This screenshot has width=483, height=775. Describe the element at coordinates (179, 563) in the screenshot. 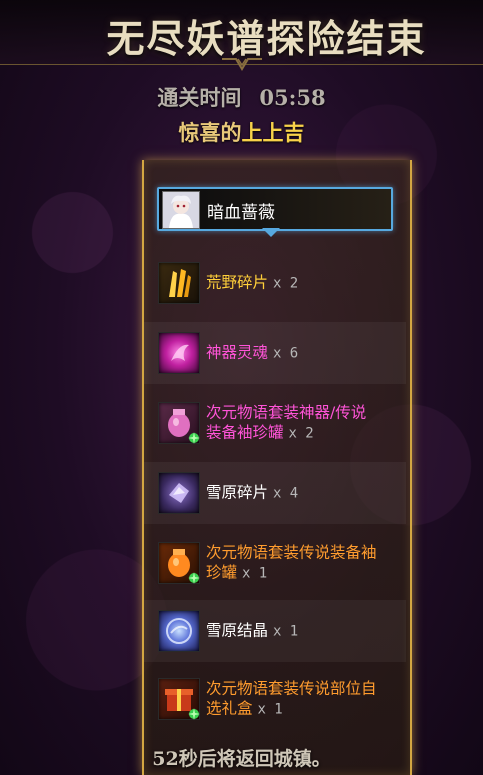

I see `legendary-jar-icon` at that location.